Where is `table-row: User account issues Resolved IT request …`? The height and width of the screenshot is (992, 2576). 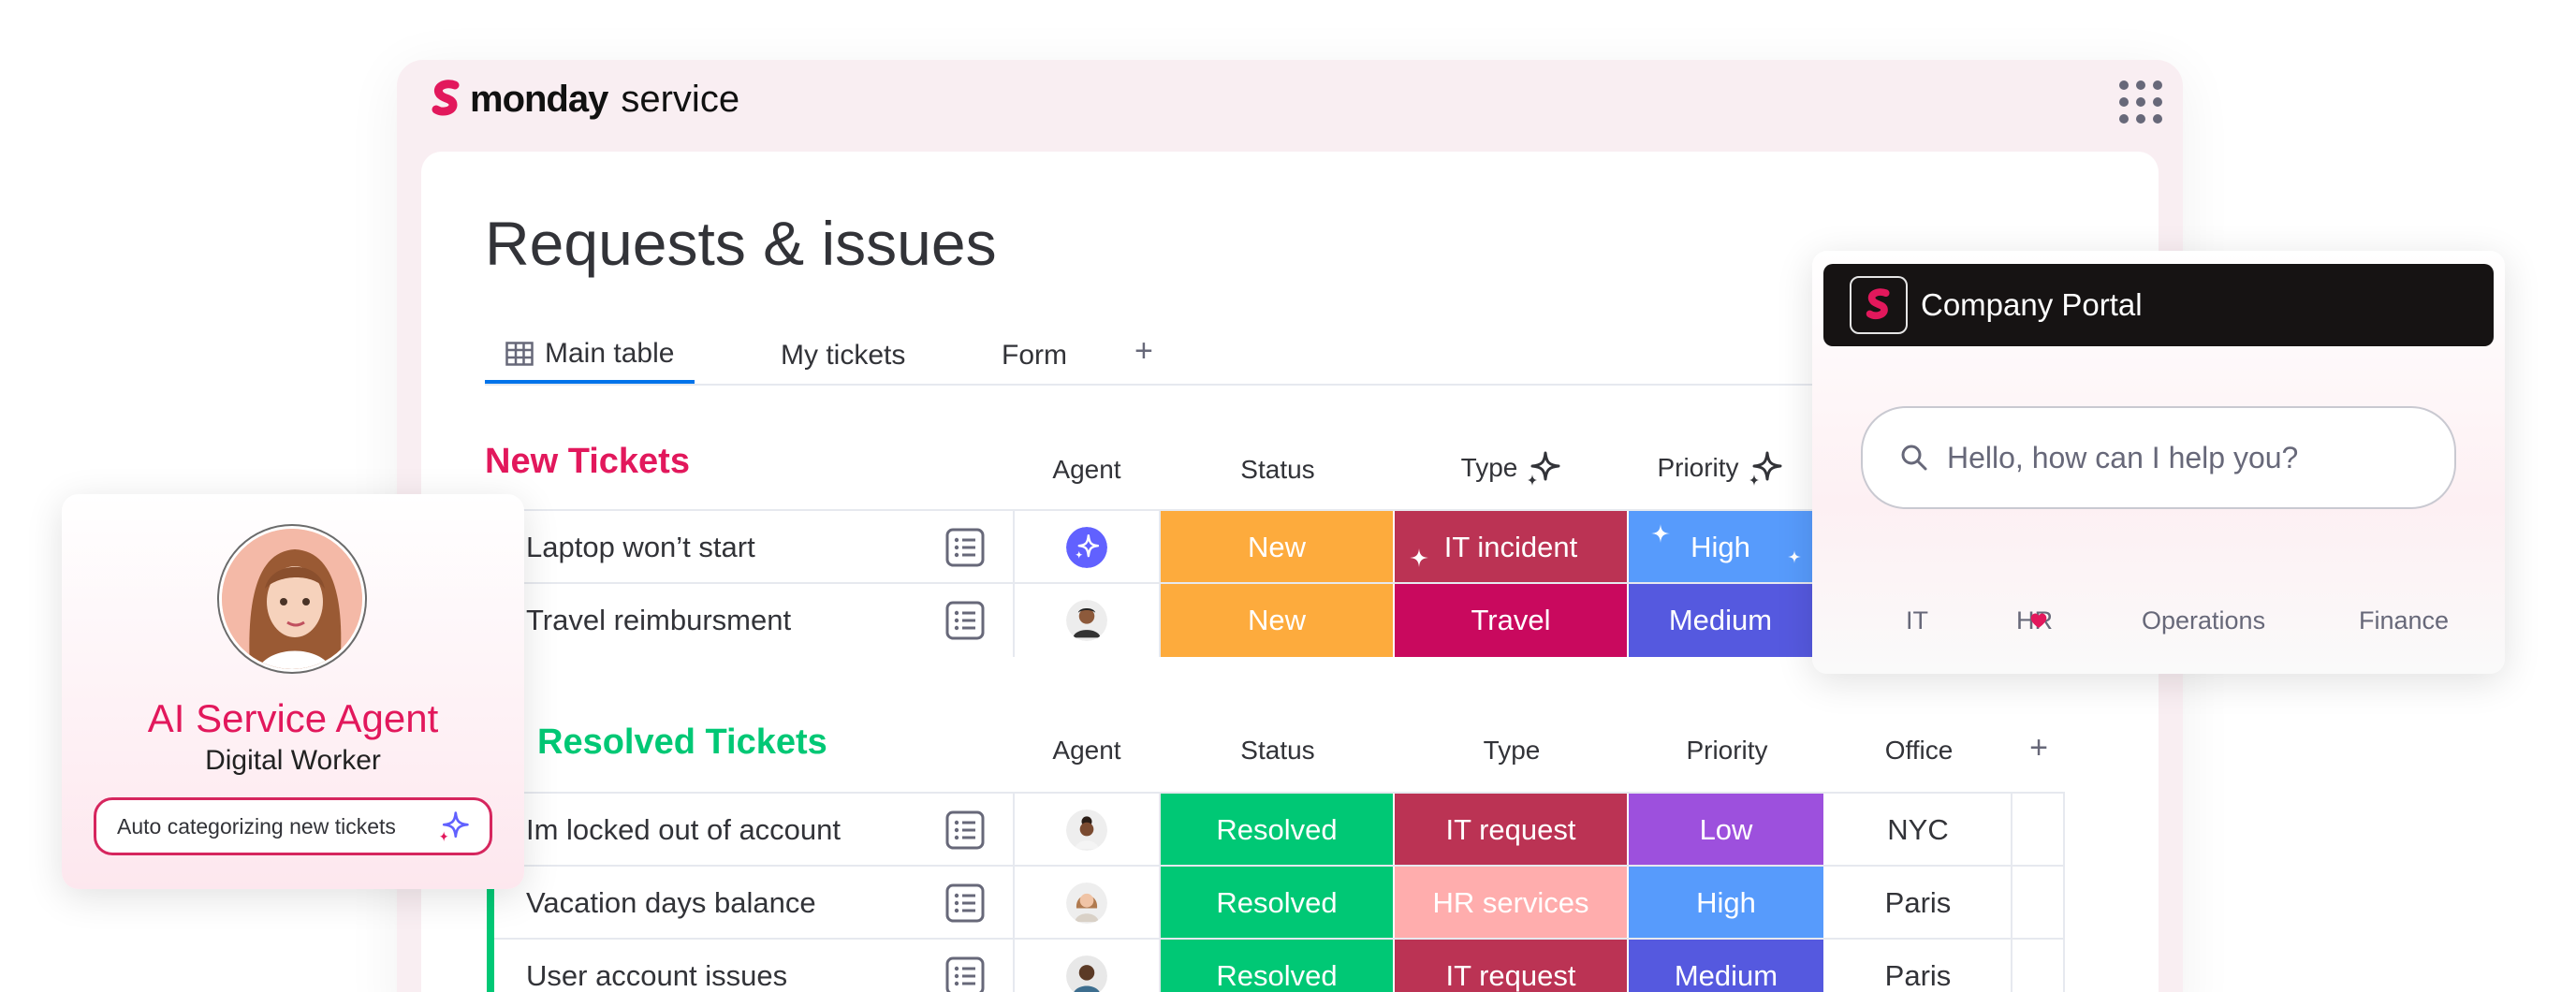
table-row: User account issues Resolved IT request … is located at coordinates (1279, 965).